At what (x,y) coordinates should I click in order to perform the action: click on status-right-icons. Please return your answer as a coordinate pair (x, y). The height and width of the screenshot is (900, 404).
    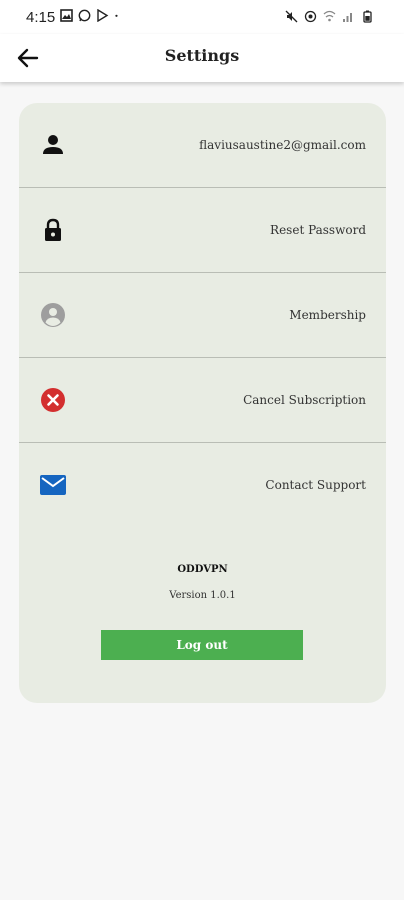
    Looking at the image, I should click on (329, 16).